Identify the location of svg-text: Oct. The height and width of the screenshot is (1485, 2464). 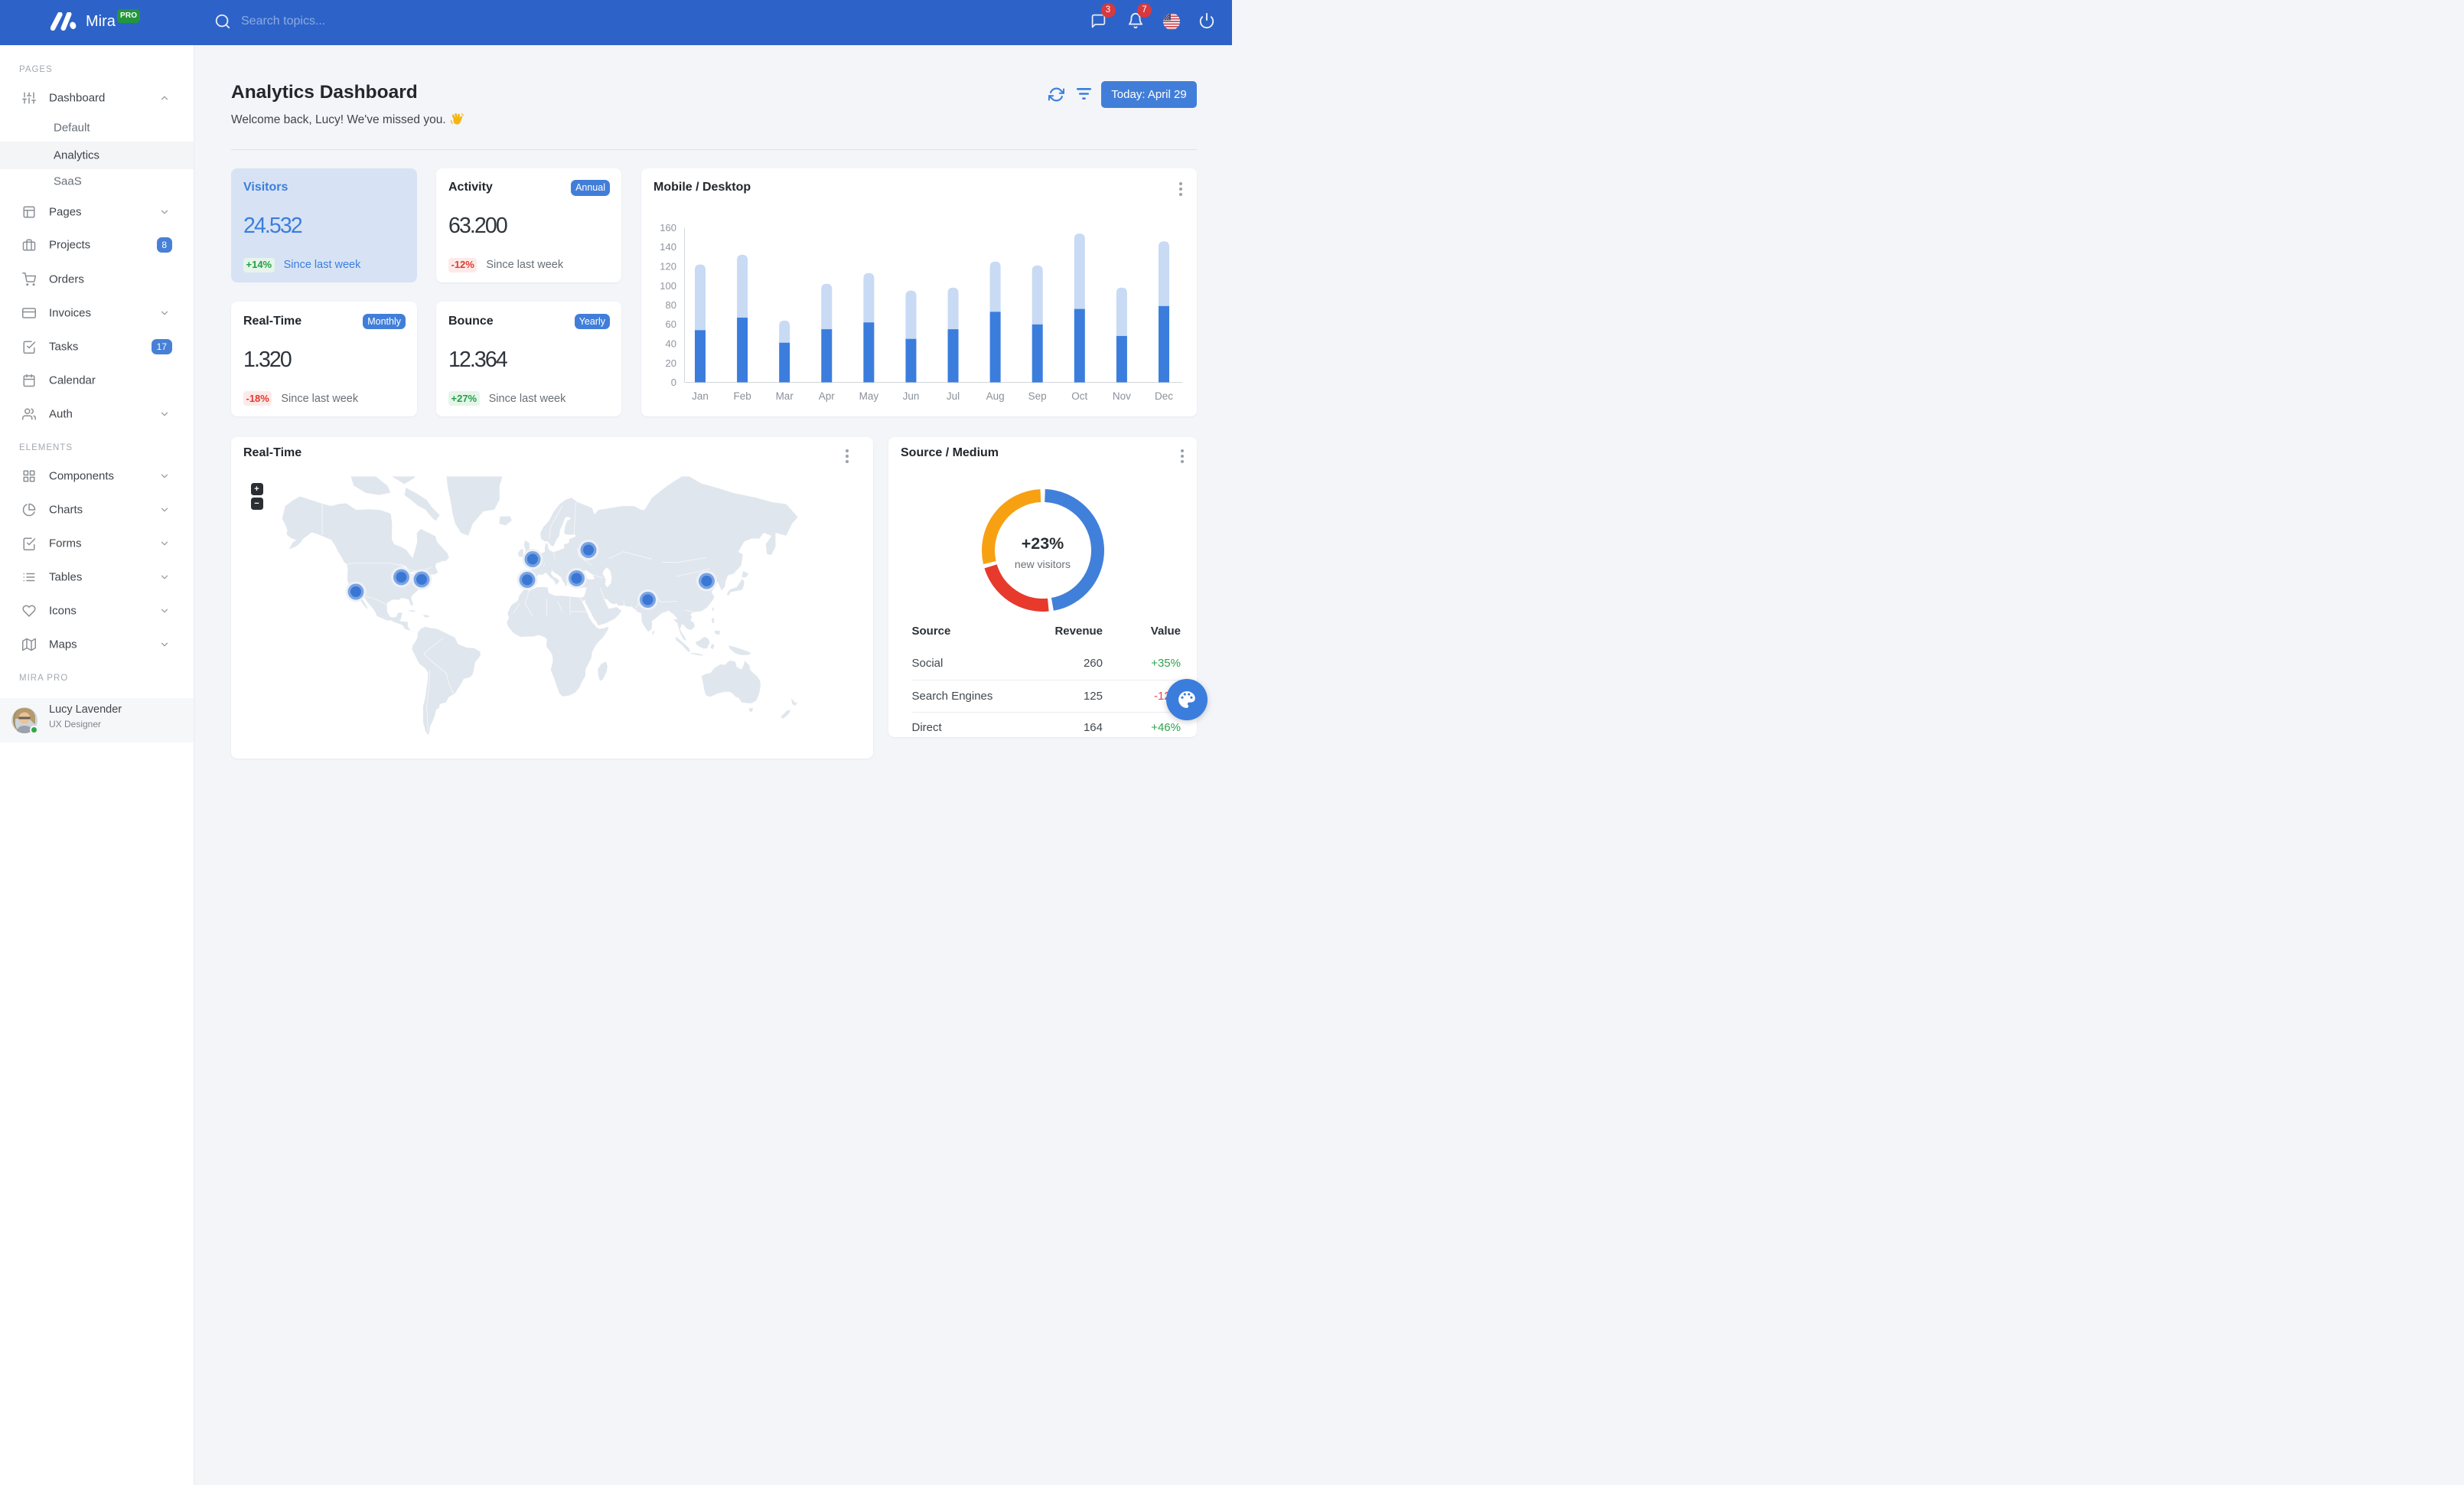
(1079, 396).